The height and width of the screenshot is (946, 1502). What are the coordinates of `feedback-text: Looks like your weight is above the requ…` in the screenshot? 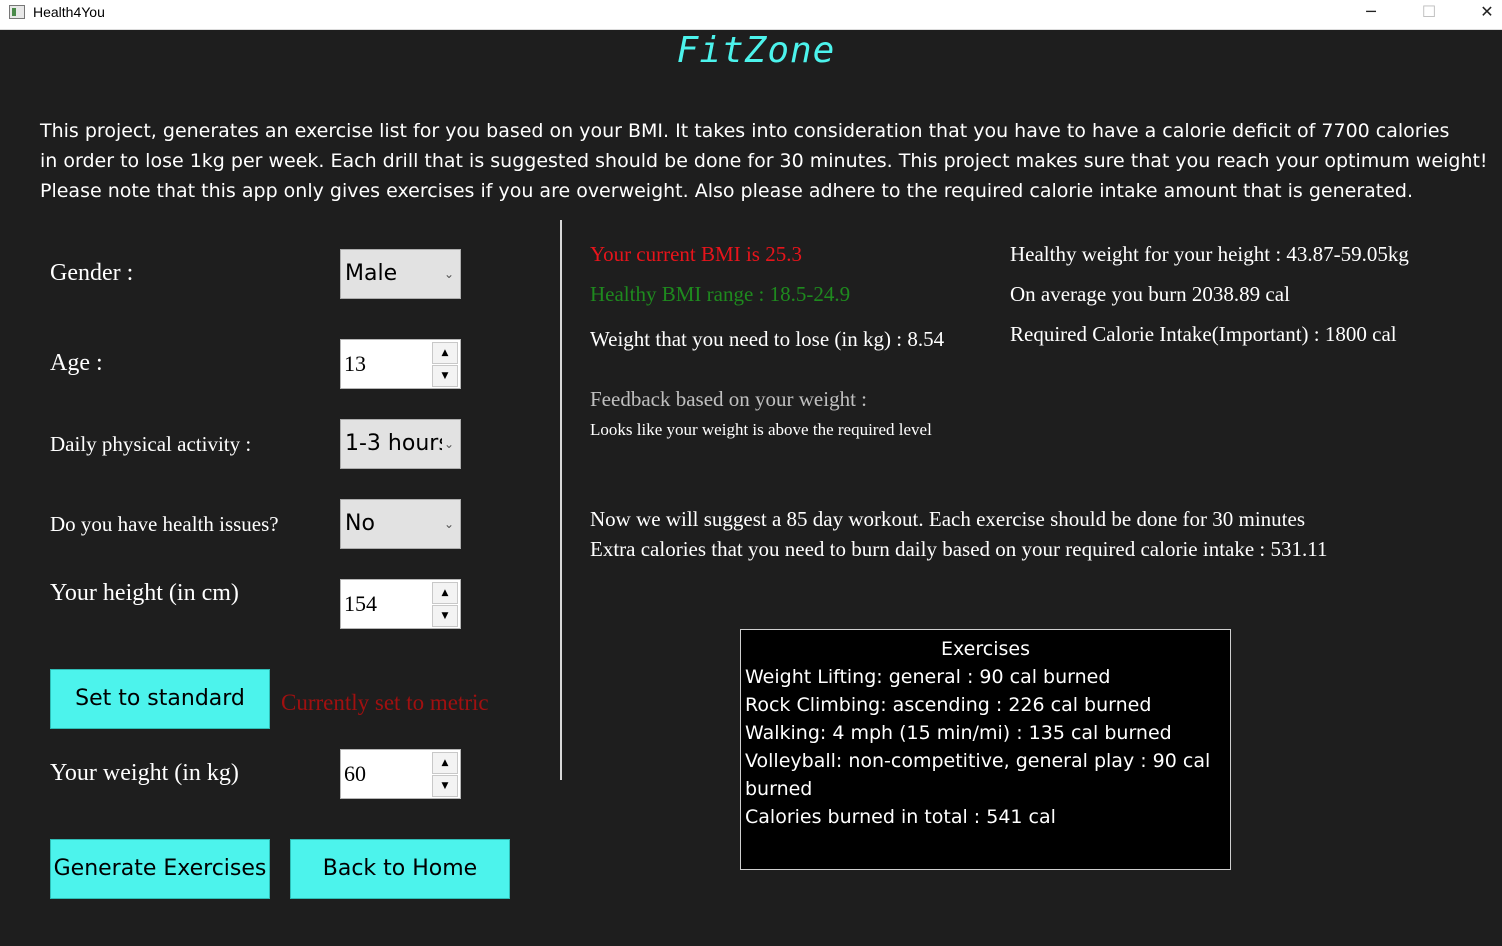 It's located at (761, 429).